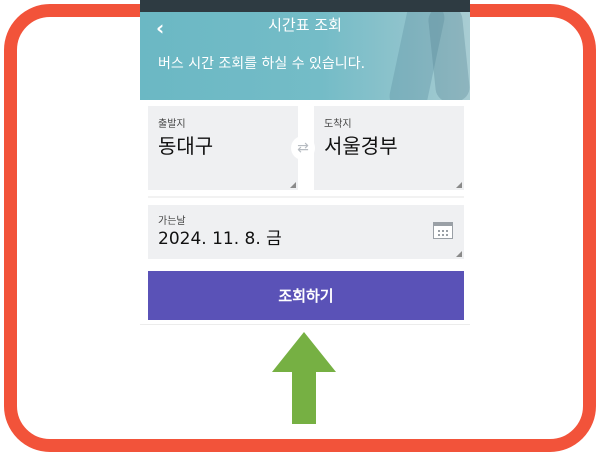 The image size is (600, 456). Describe the element at coordinates (305, 25) in the screenshot. I see `page-title: 시간표 조회` at that location.